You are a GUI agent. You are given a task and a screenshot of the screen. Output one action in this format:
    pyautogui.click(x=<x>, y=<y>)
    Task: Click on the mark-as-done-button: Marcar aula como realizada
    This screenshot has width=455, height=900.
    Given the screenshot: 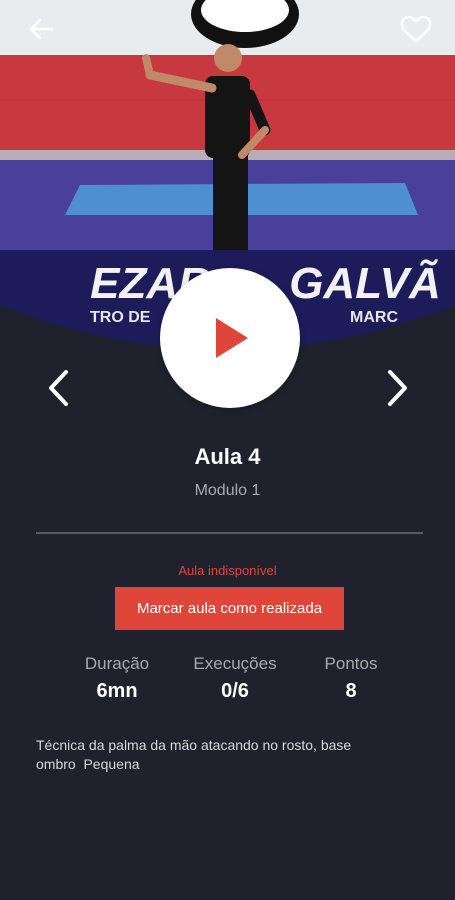 What is the action you would take?
    pyautogui.click(x=229, y=608)
    